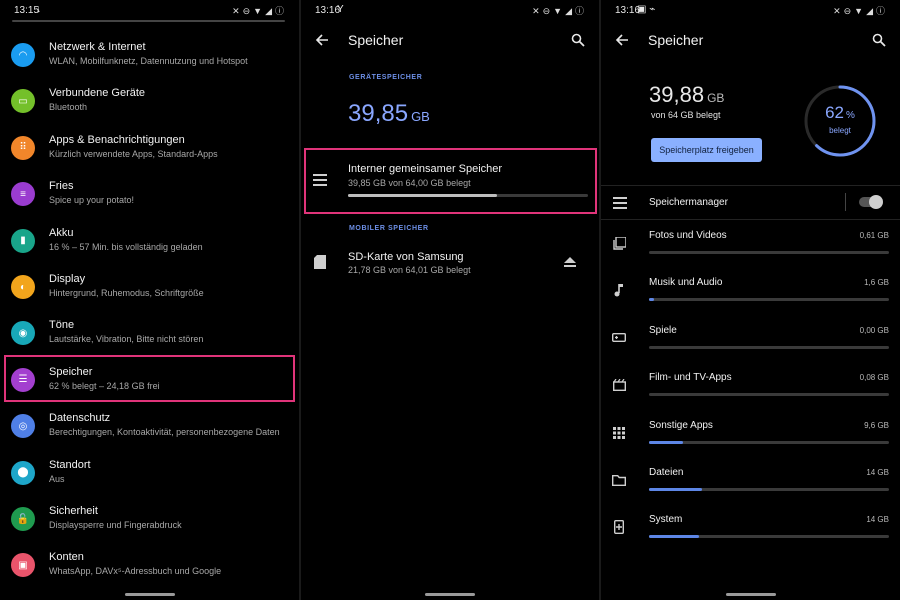  I want to click on fries-icon: ≡, so click(23, 194).